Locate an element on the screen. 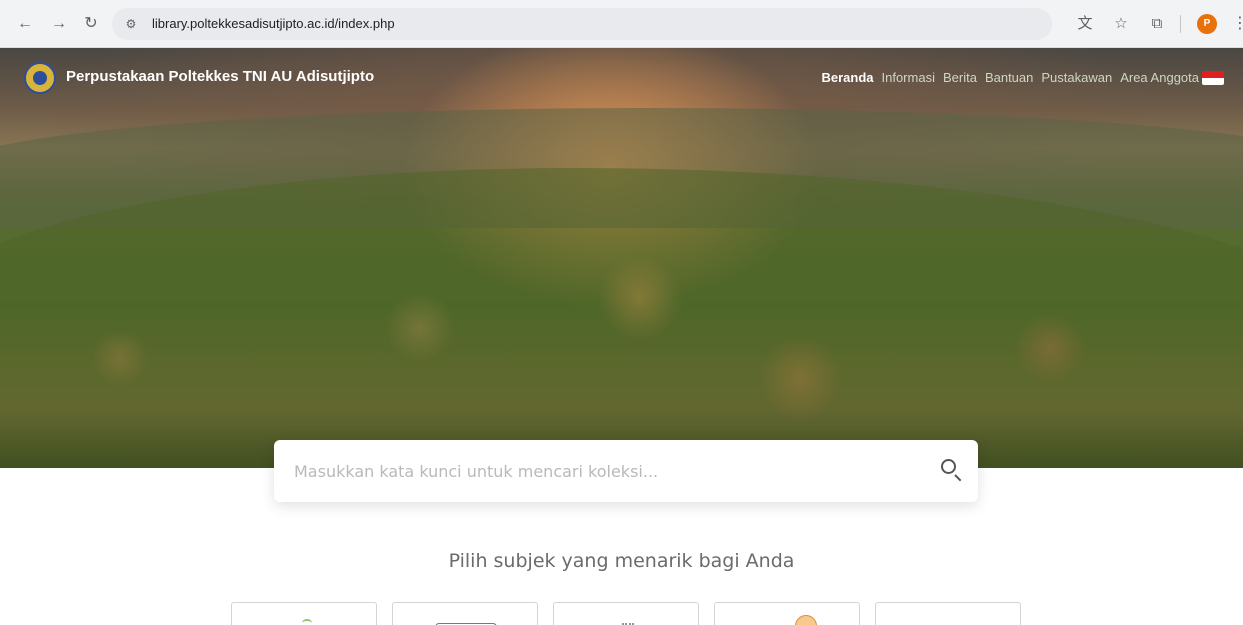 The height and width of the screenshot is (625, 1243). search-icon-ring is located at coordinates (948, 466).